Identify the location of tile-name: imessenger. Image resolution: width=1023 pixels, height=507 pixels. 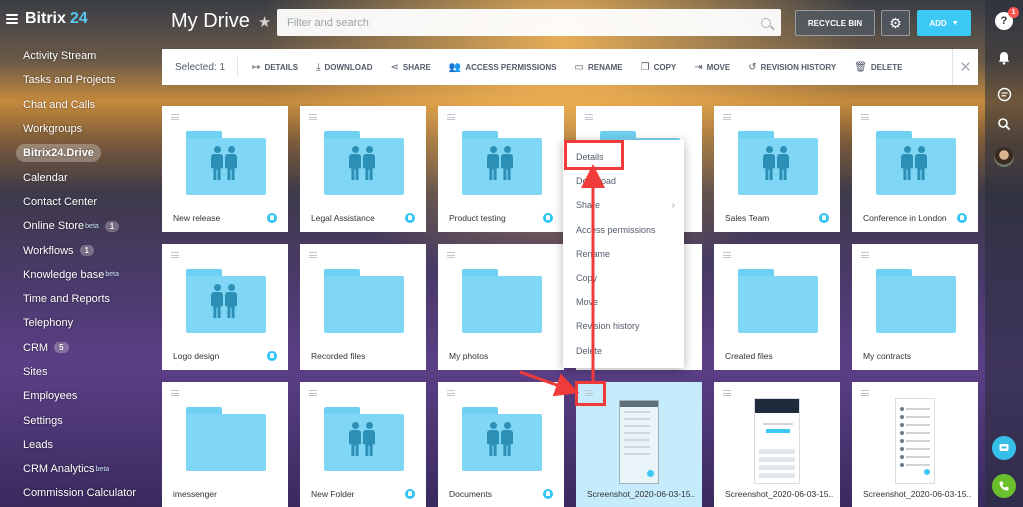
(195, 494).